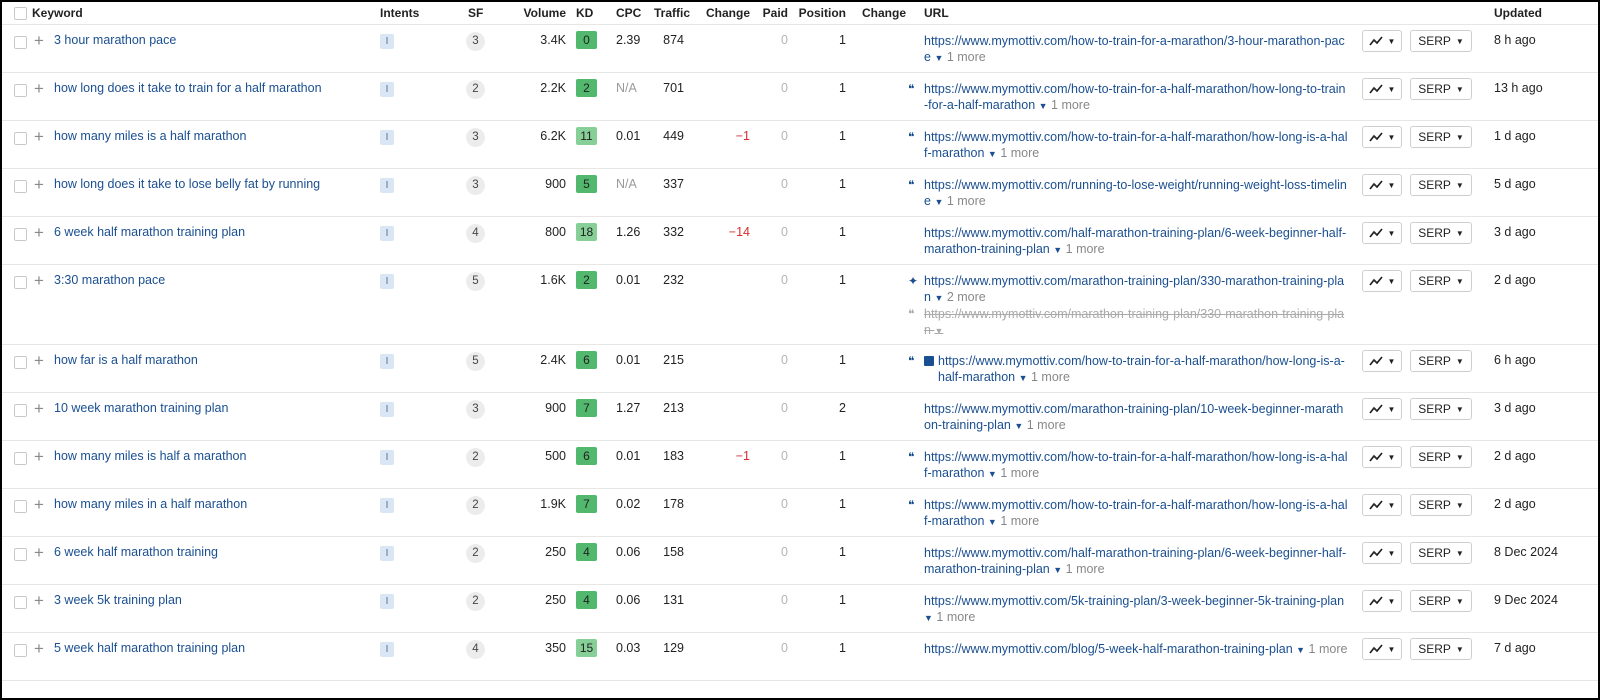 The image size is (1600, 700). Describe the element at coordinates (964, 297) in the screenshot. I see `more-urls-link: 2 more` at that location.